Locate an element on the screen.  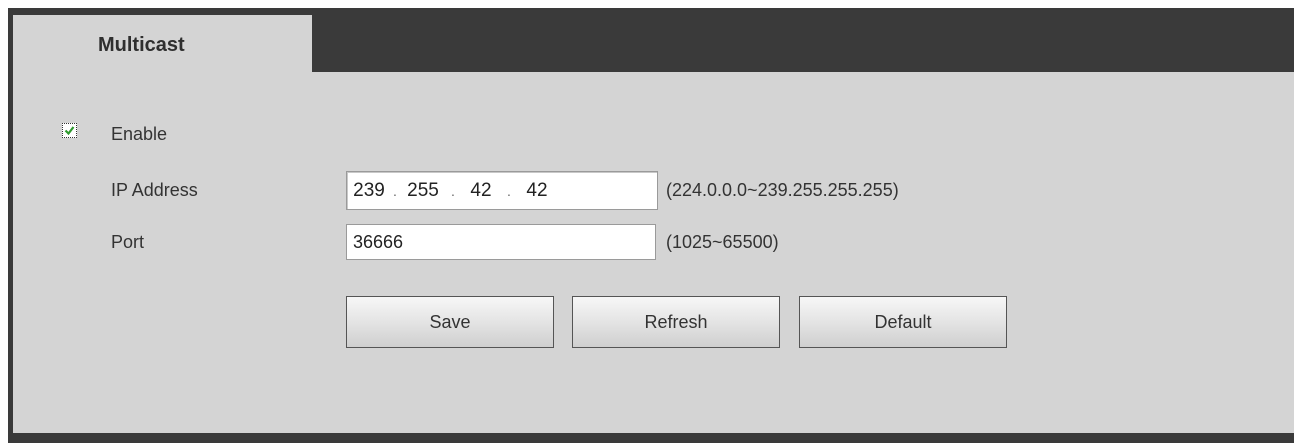
enable-label: Enable is located at coordinates (139, 134).